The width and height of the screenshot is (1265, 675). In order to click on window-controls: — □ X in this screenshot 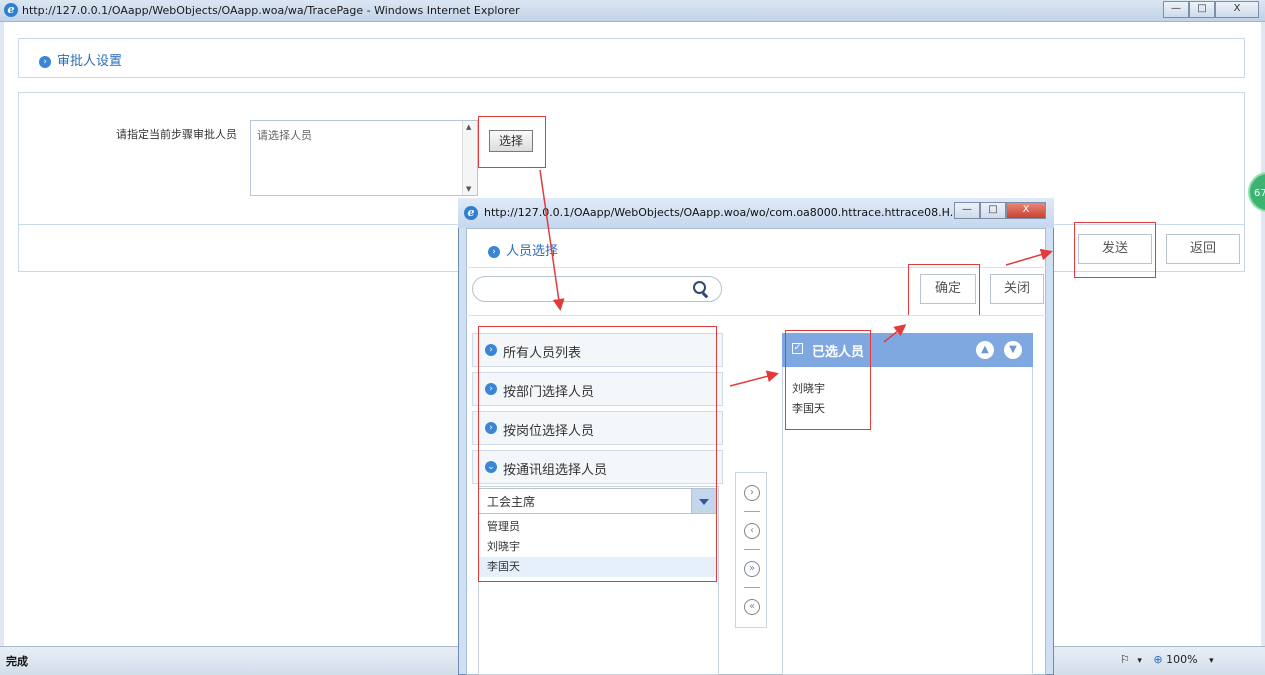, I will do `click(1211, 9)`.